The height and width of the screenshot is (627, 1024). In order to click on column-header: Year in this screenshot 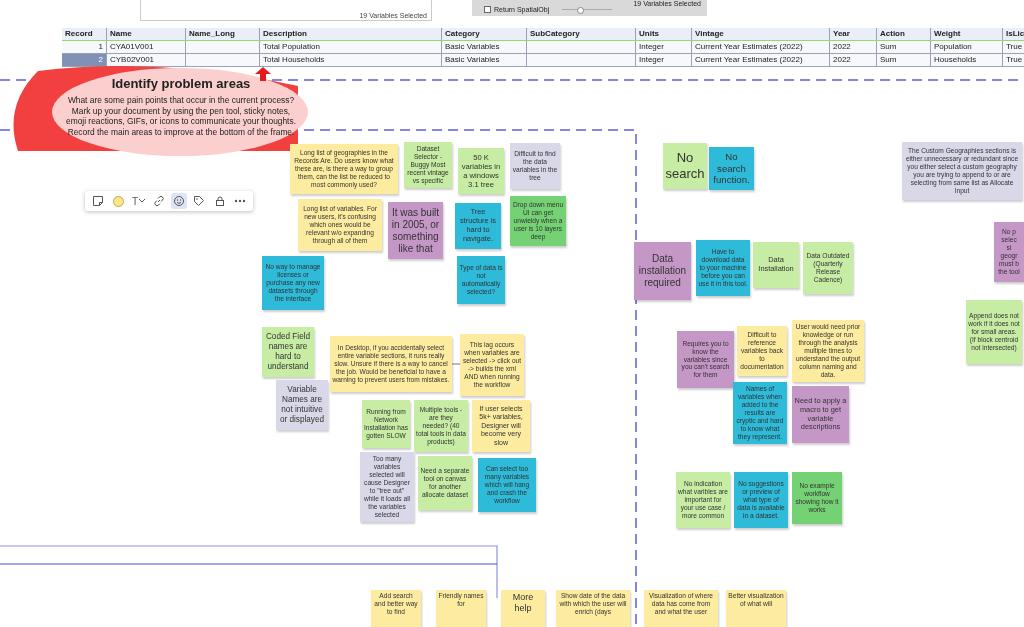, I will do `click(853, 34)`.